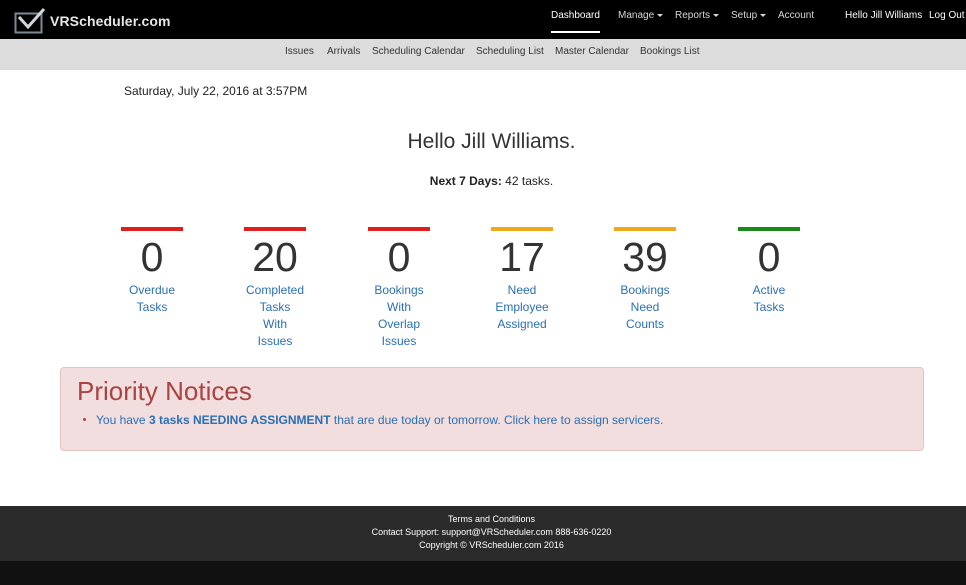 The width and height of the screenshot is (966, 585). What do you see at coordinates (522, 324) in the screenshot?
I see `stat-label-line: Assigned` at bounding box center [522, 324].